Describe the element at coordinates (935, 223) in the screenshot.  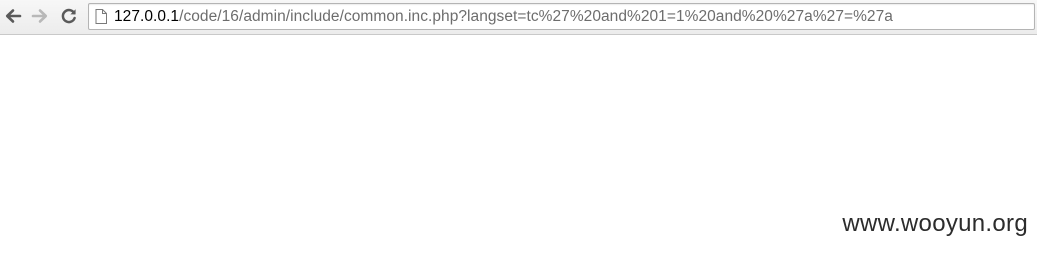
I see `watermark-text: www.wooyun.org` at that location.